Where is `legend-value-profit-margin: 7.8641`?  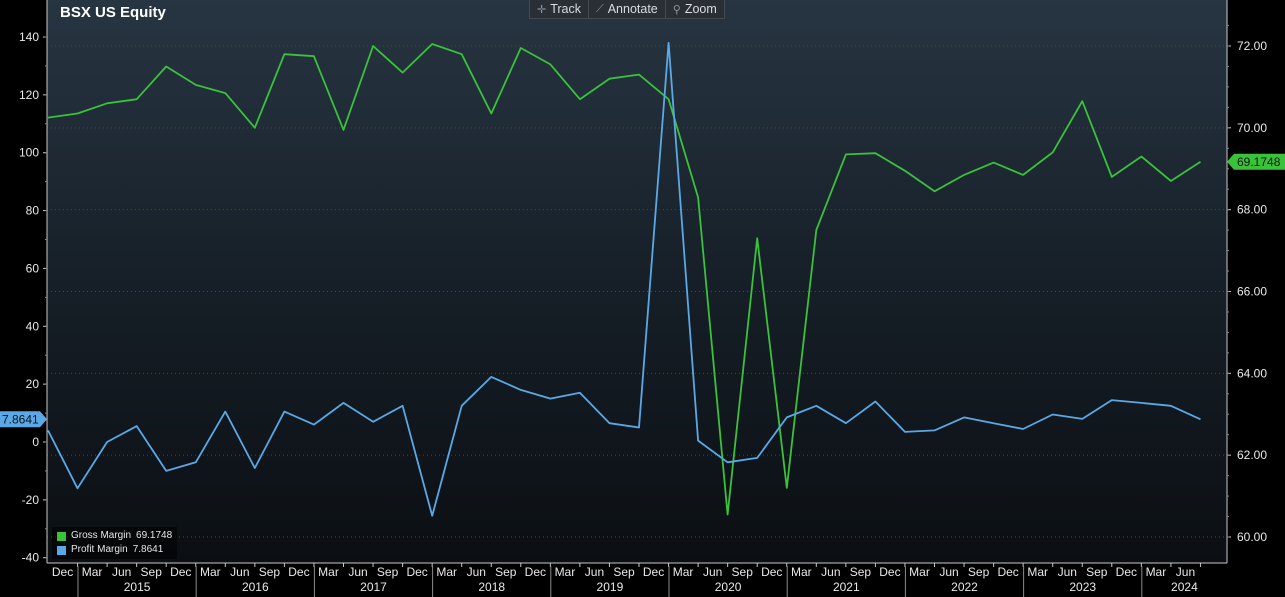
legend-value-profit-margin: 7.8641 is located at coordinates (148, 549).